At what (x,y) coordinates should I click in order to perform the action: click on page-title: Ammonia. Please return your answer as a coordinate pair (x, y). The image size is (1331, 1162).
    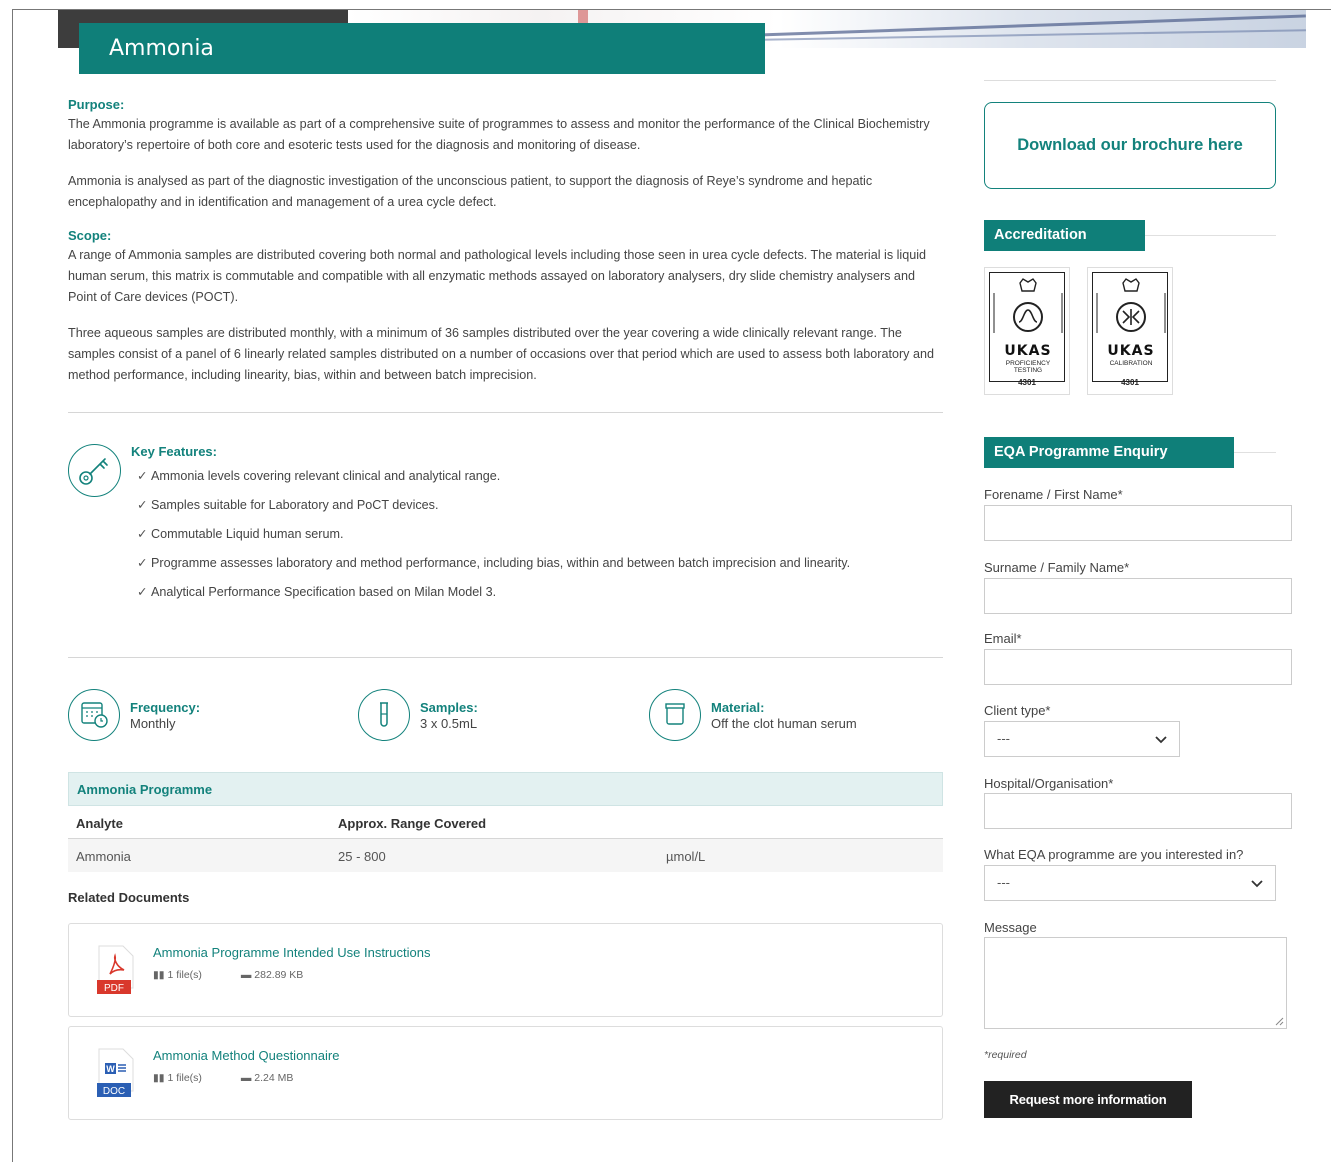
    Looking at the image, I should click on (422, 48).